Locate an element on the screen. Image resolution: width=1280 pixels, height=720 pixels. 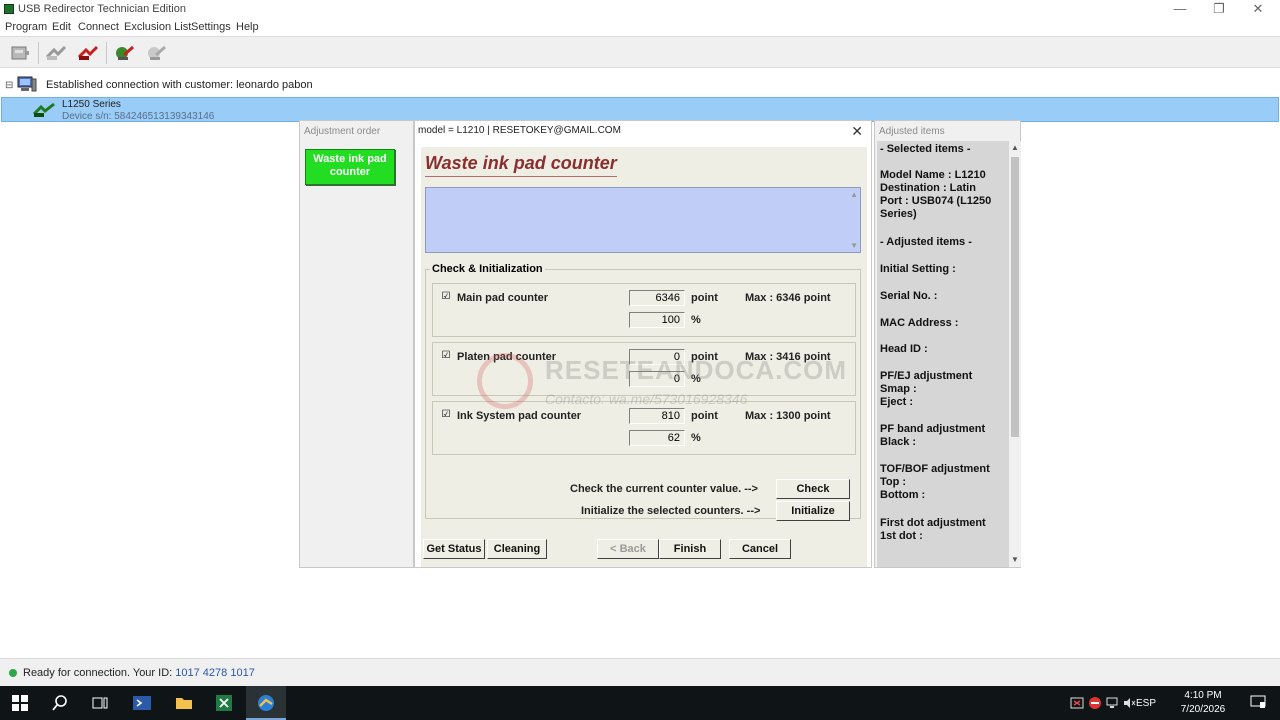
list-item: TOF/BOF adjustment Top : Bottom : is located at coordinates (935, 482).